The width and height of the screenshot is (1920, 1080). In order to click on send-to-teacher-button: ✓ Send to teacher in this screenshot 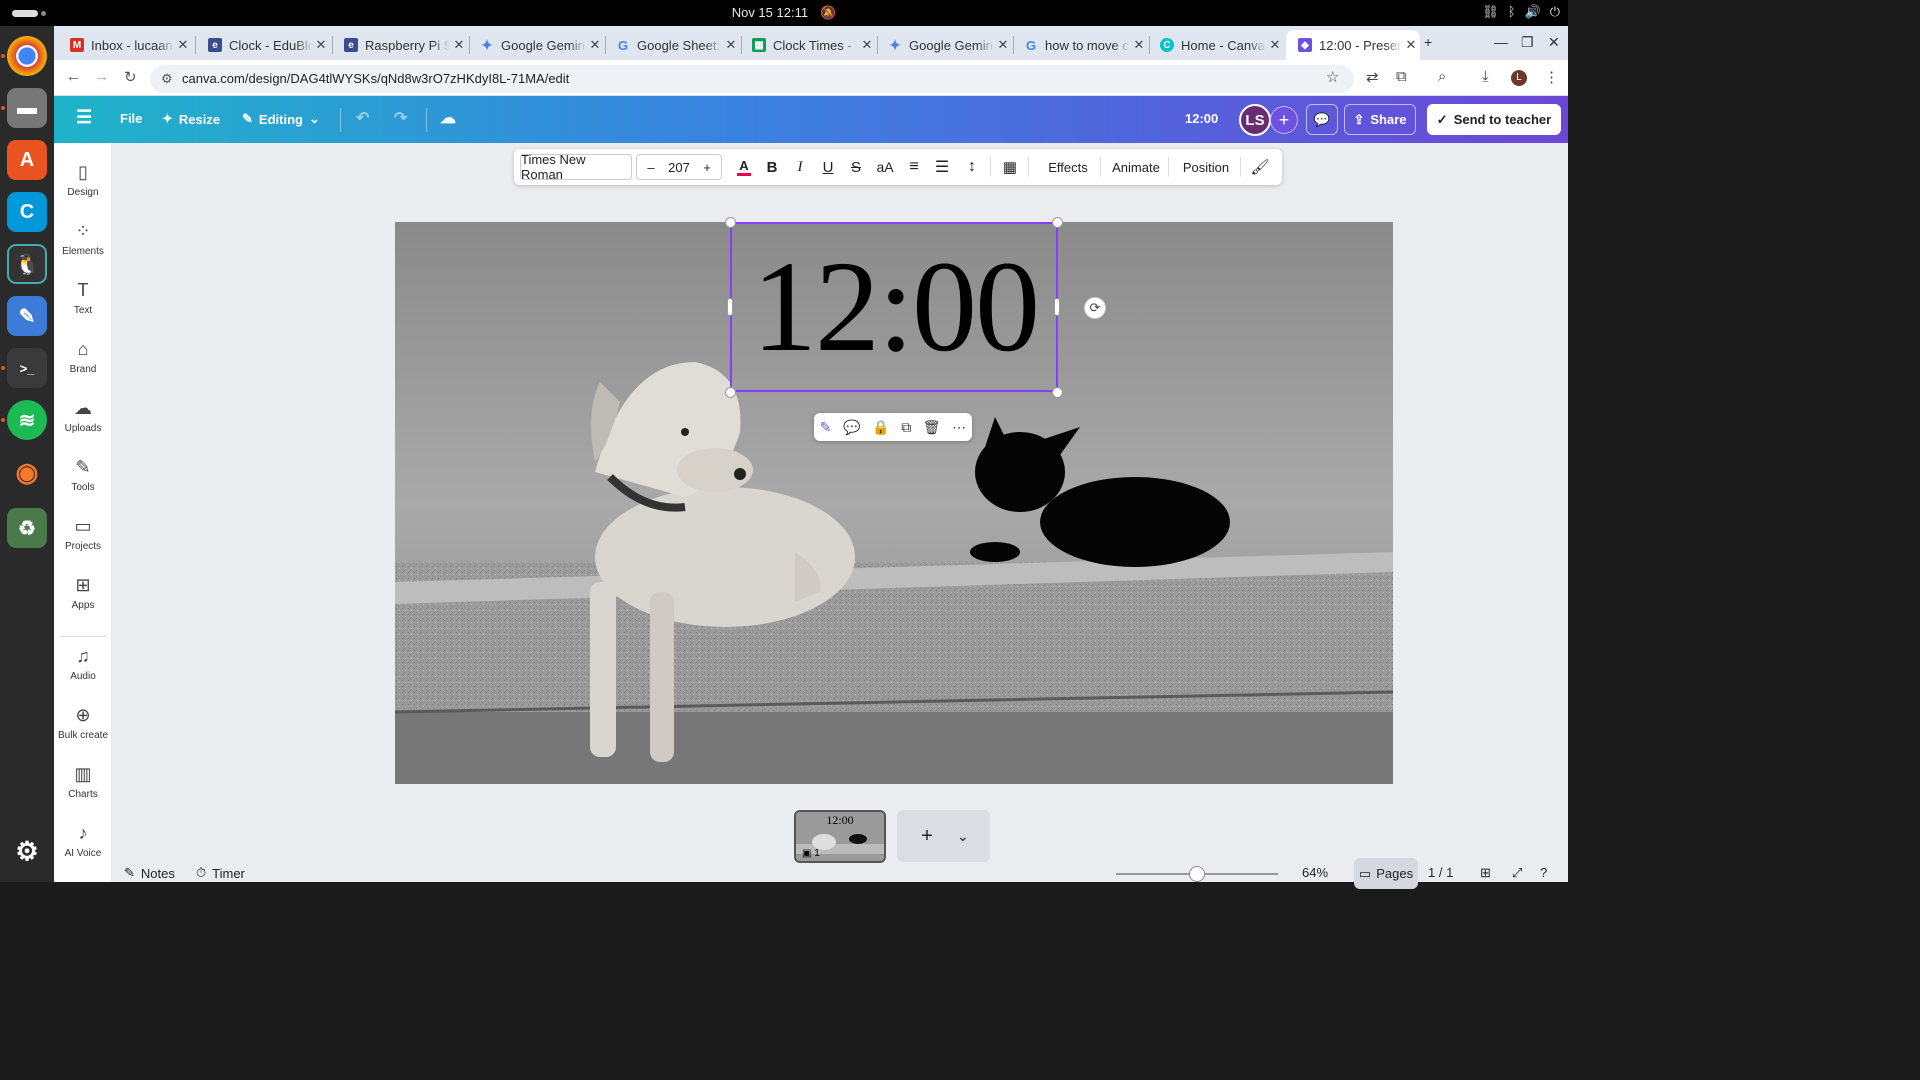, I will do `click(1494, 119)`.